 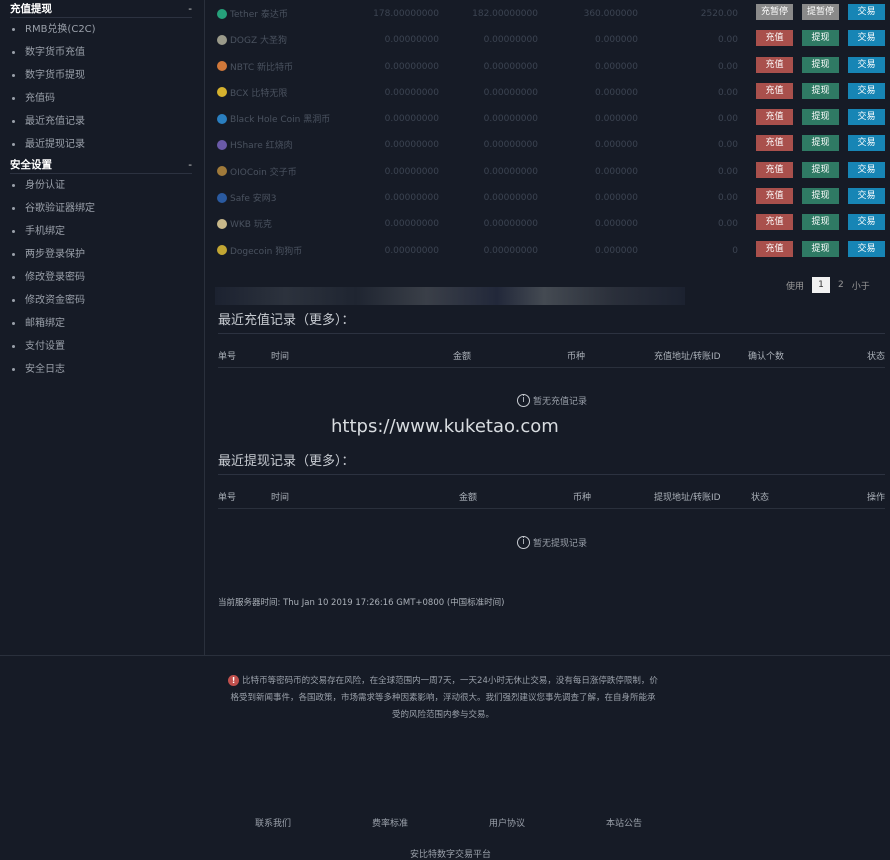 I want to click on sidebar-section-header: 充值提现 -, so click(x=101, y=9).